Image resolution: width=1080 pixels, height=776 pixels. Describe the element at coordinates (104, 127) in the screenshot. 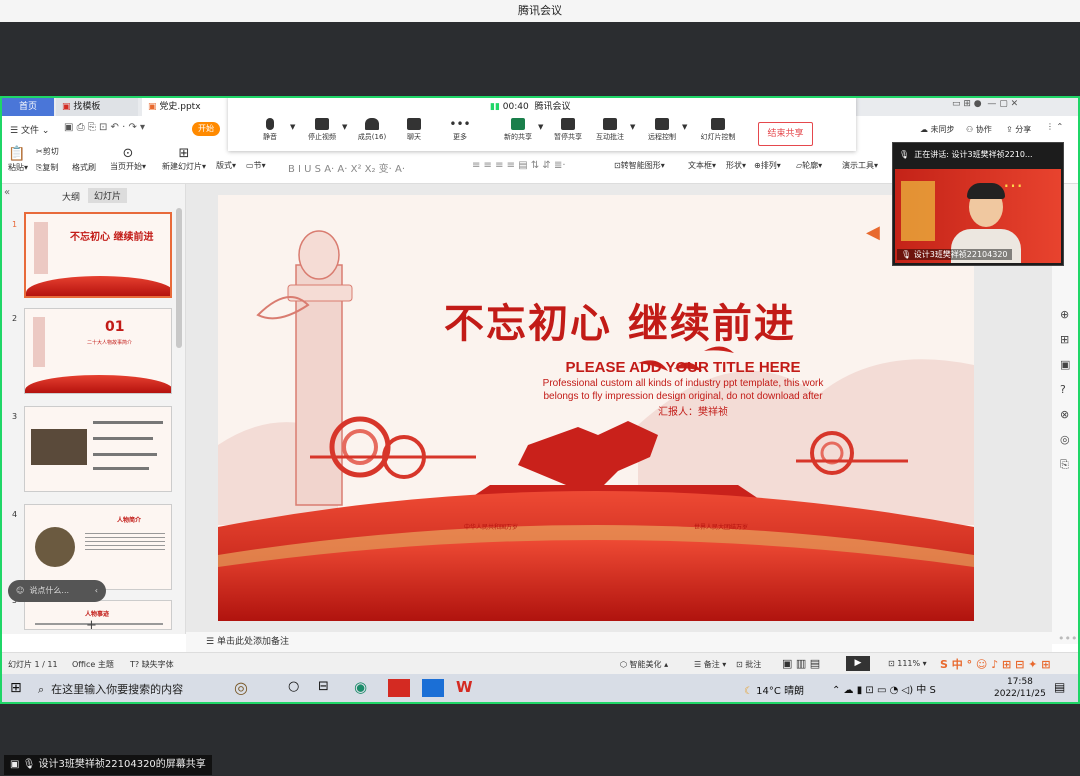

I see `quick-access-icons: ▣ ⎙ ⎘ ⊡ ↶ · ↷ ▾` at that location.